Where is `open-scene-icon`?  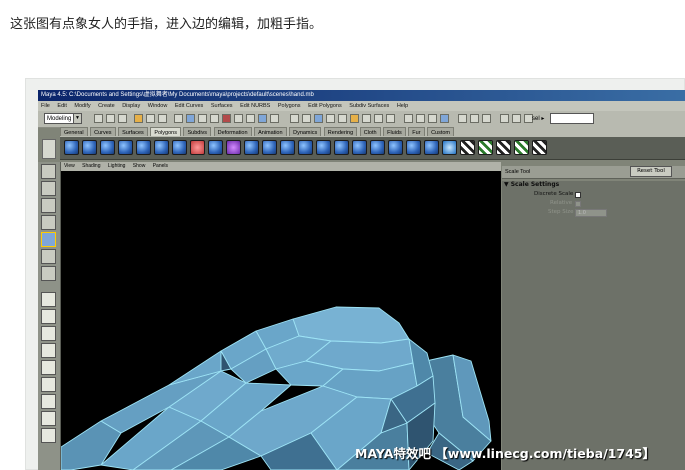
open-scene-icon is located at coordinates (110, 118).